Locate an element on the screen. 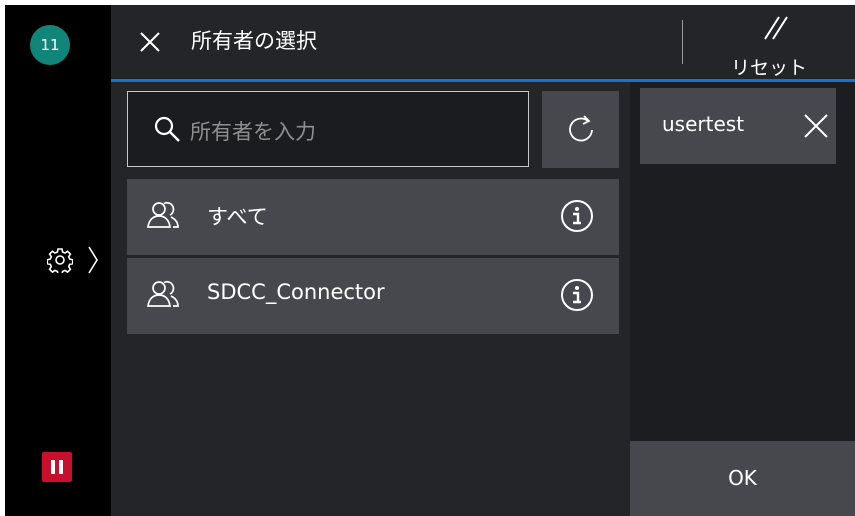 This screenshot has width=855, height=516. close-button is located at coordinates (150, 42).